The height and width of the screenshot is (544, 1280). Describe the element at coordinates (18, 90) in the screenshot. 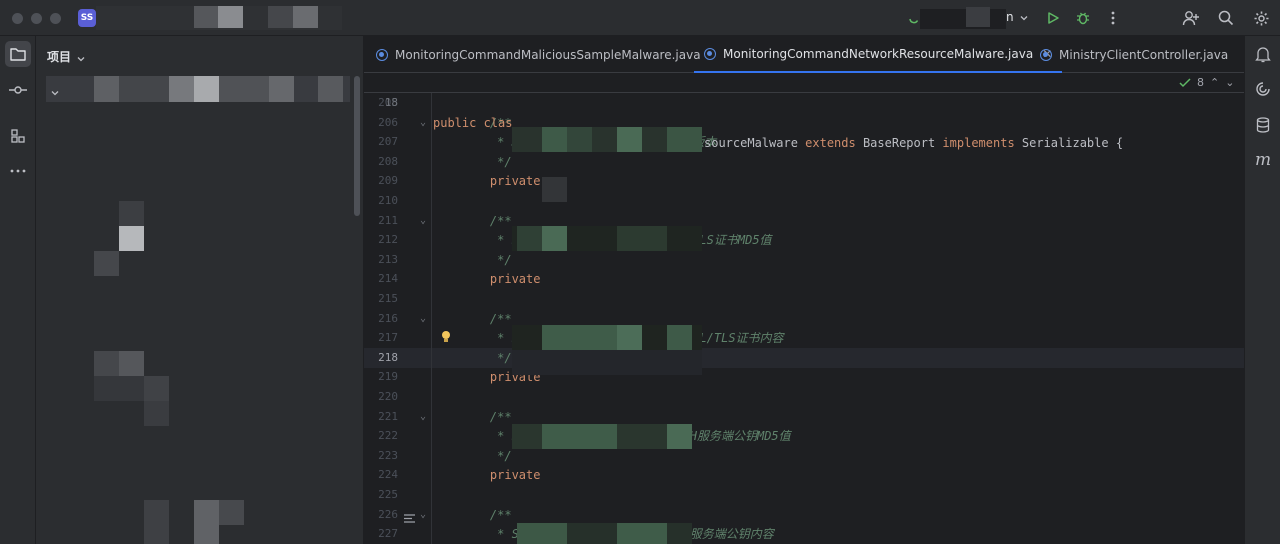

I see `commit-icon` at that location.